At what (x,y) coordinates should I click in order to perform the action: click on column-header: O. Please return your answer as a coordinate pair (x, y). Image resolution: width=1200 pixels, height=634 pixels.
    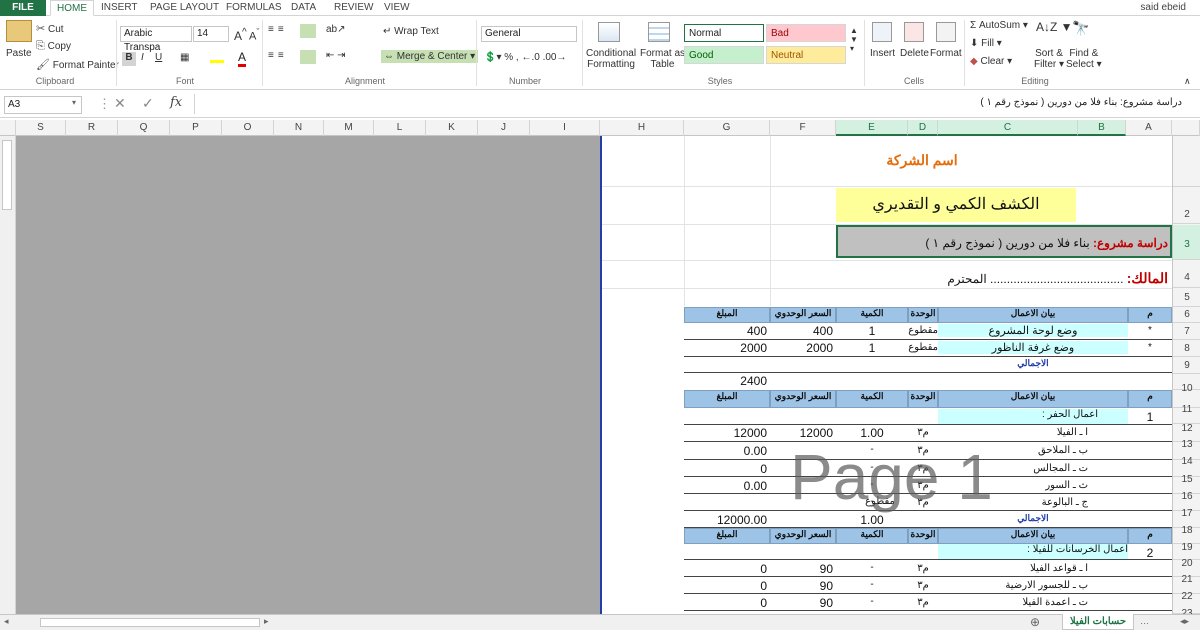
    Looking at the image, I should click on (248, 128).